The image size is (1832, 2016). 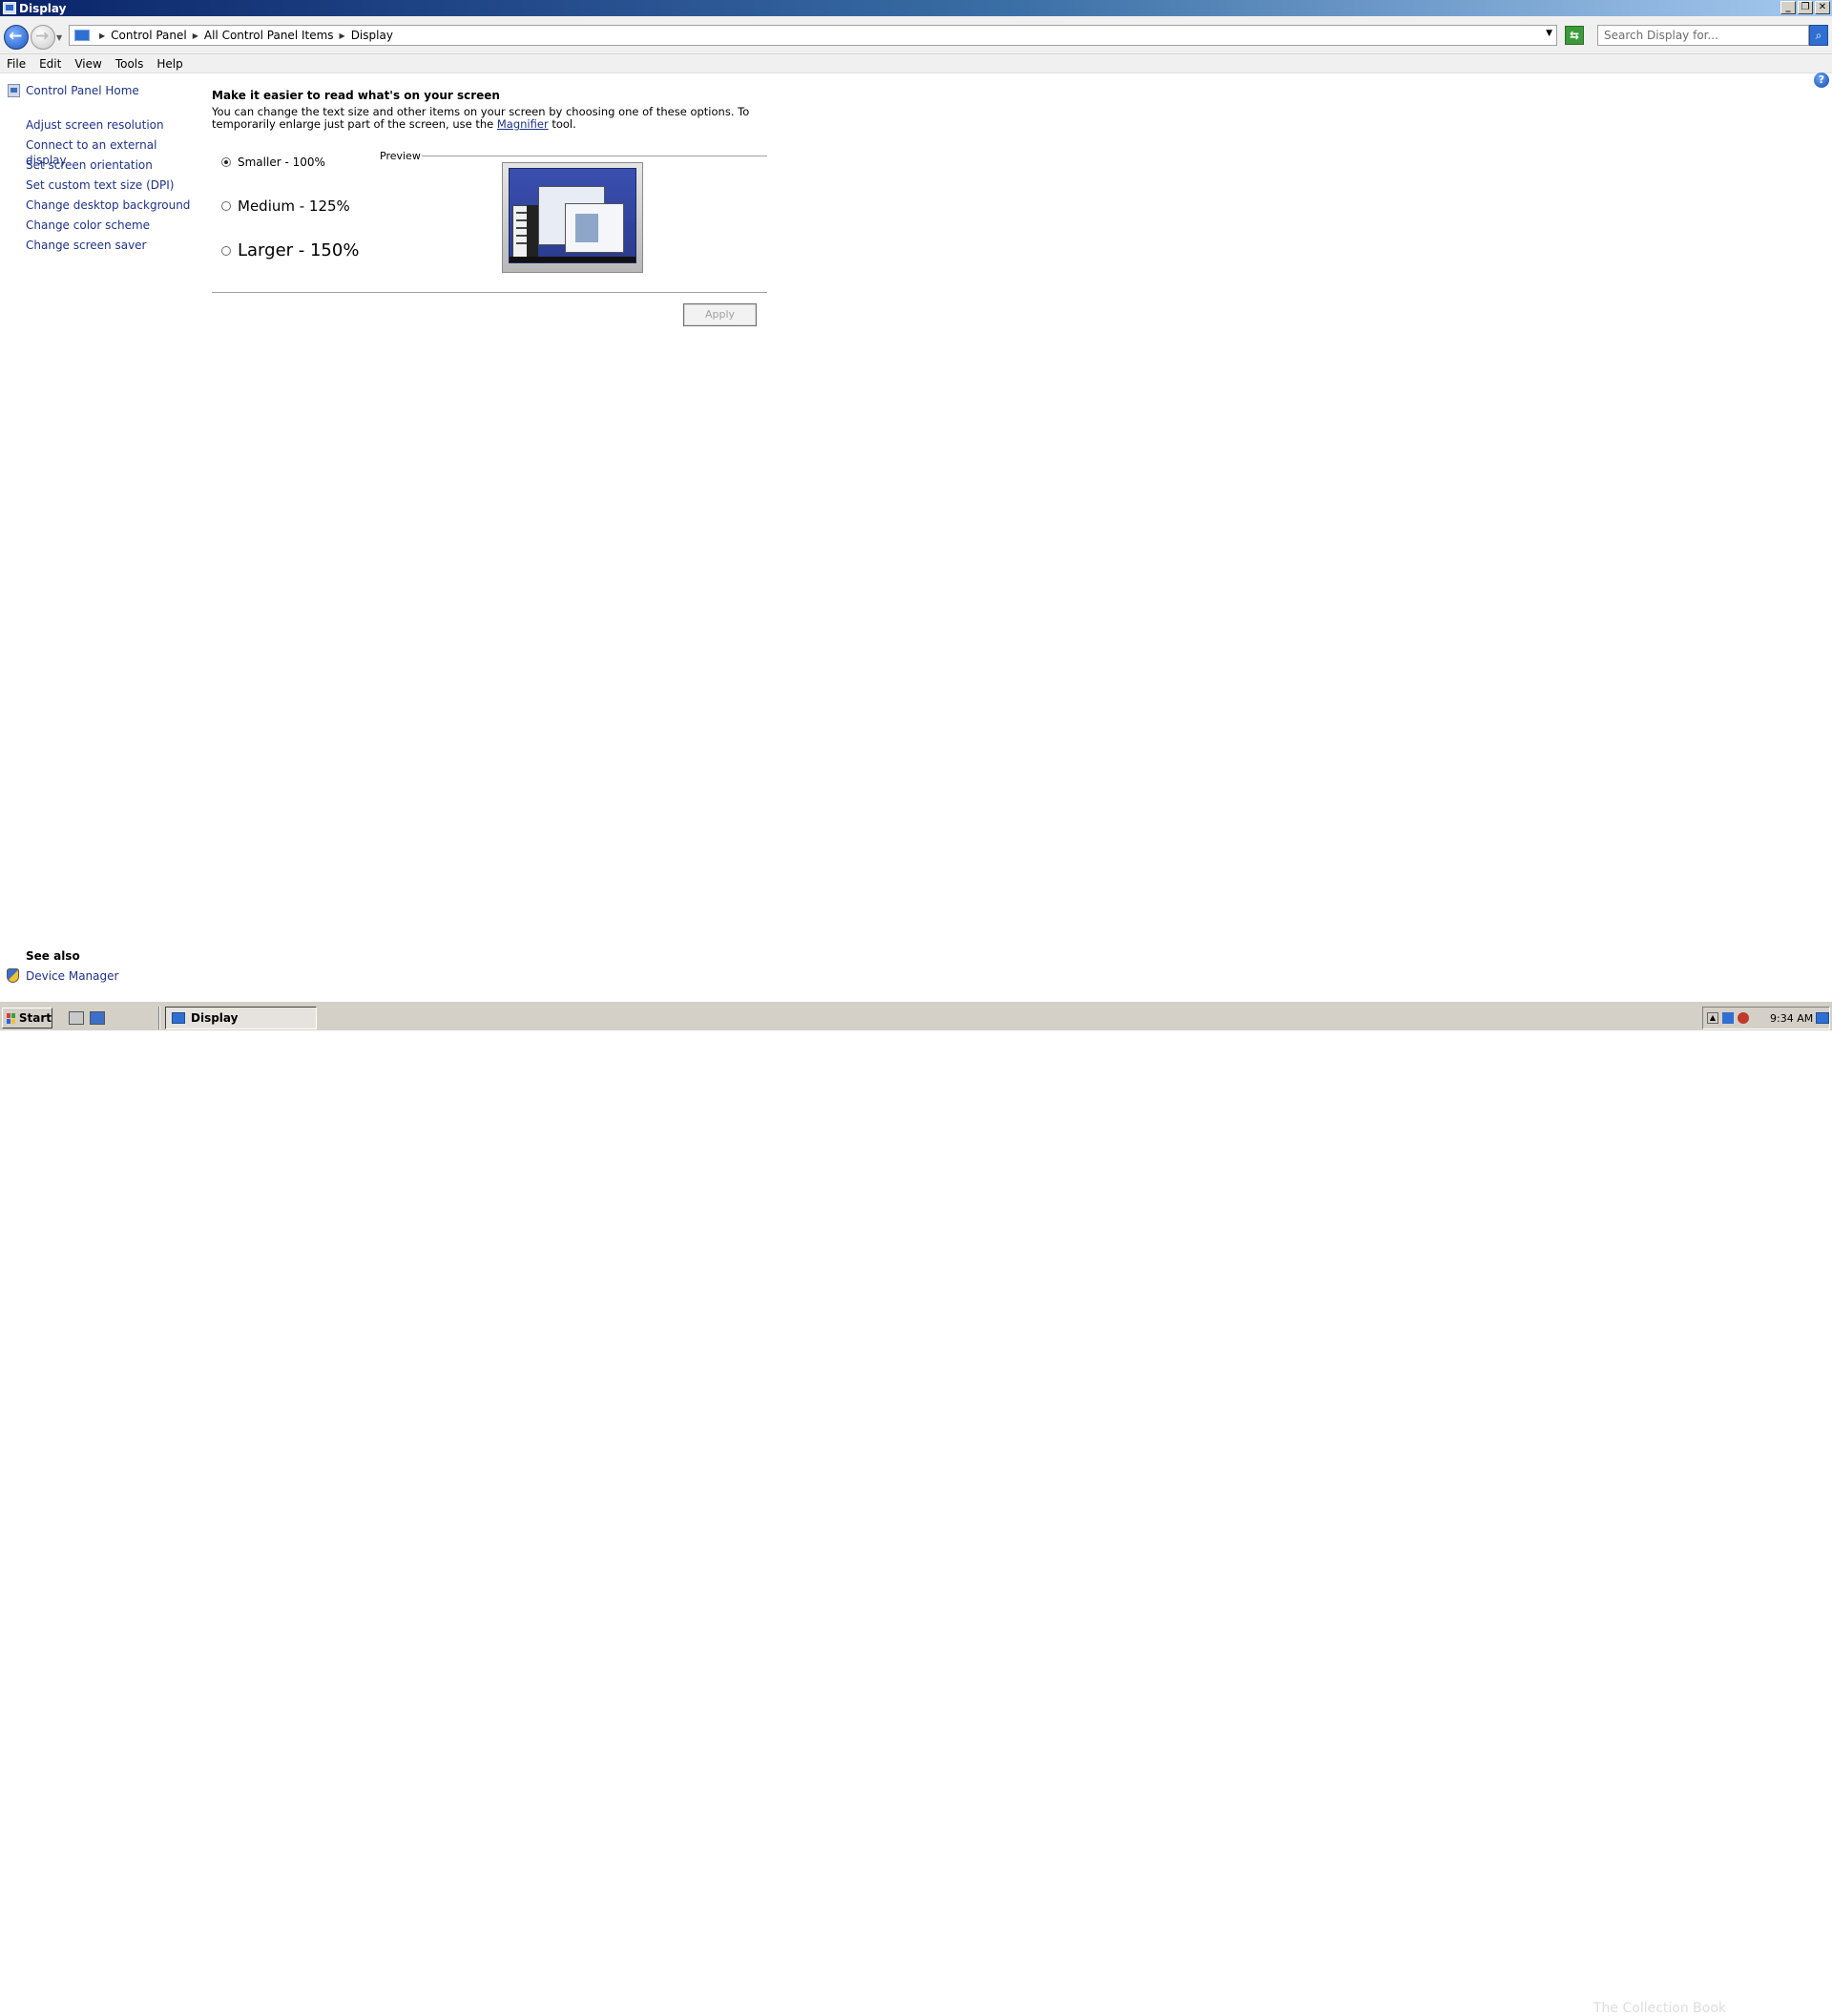 I want to click on control-panel-home-link: Control Panel Home, so click(x=73, y=90).